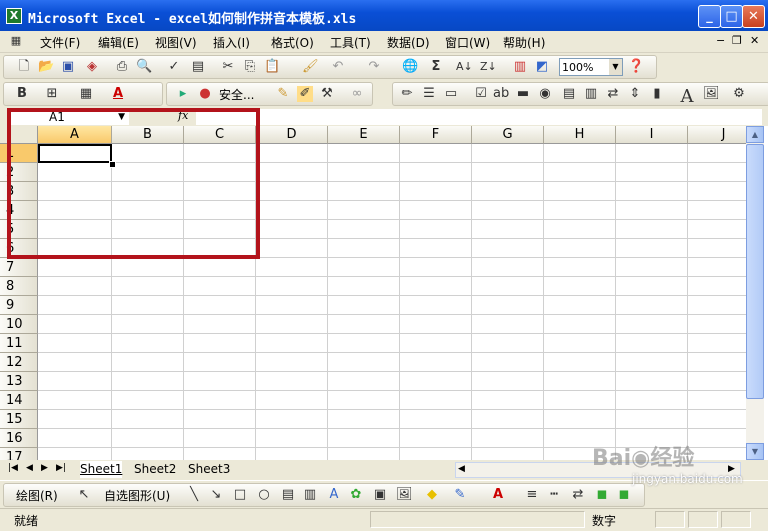 This screenshot has height=531, width=768. I want to click on paste-icon: 📋, so click(272, 67).